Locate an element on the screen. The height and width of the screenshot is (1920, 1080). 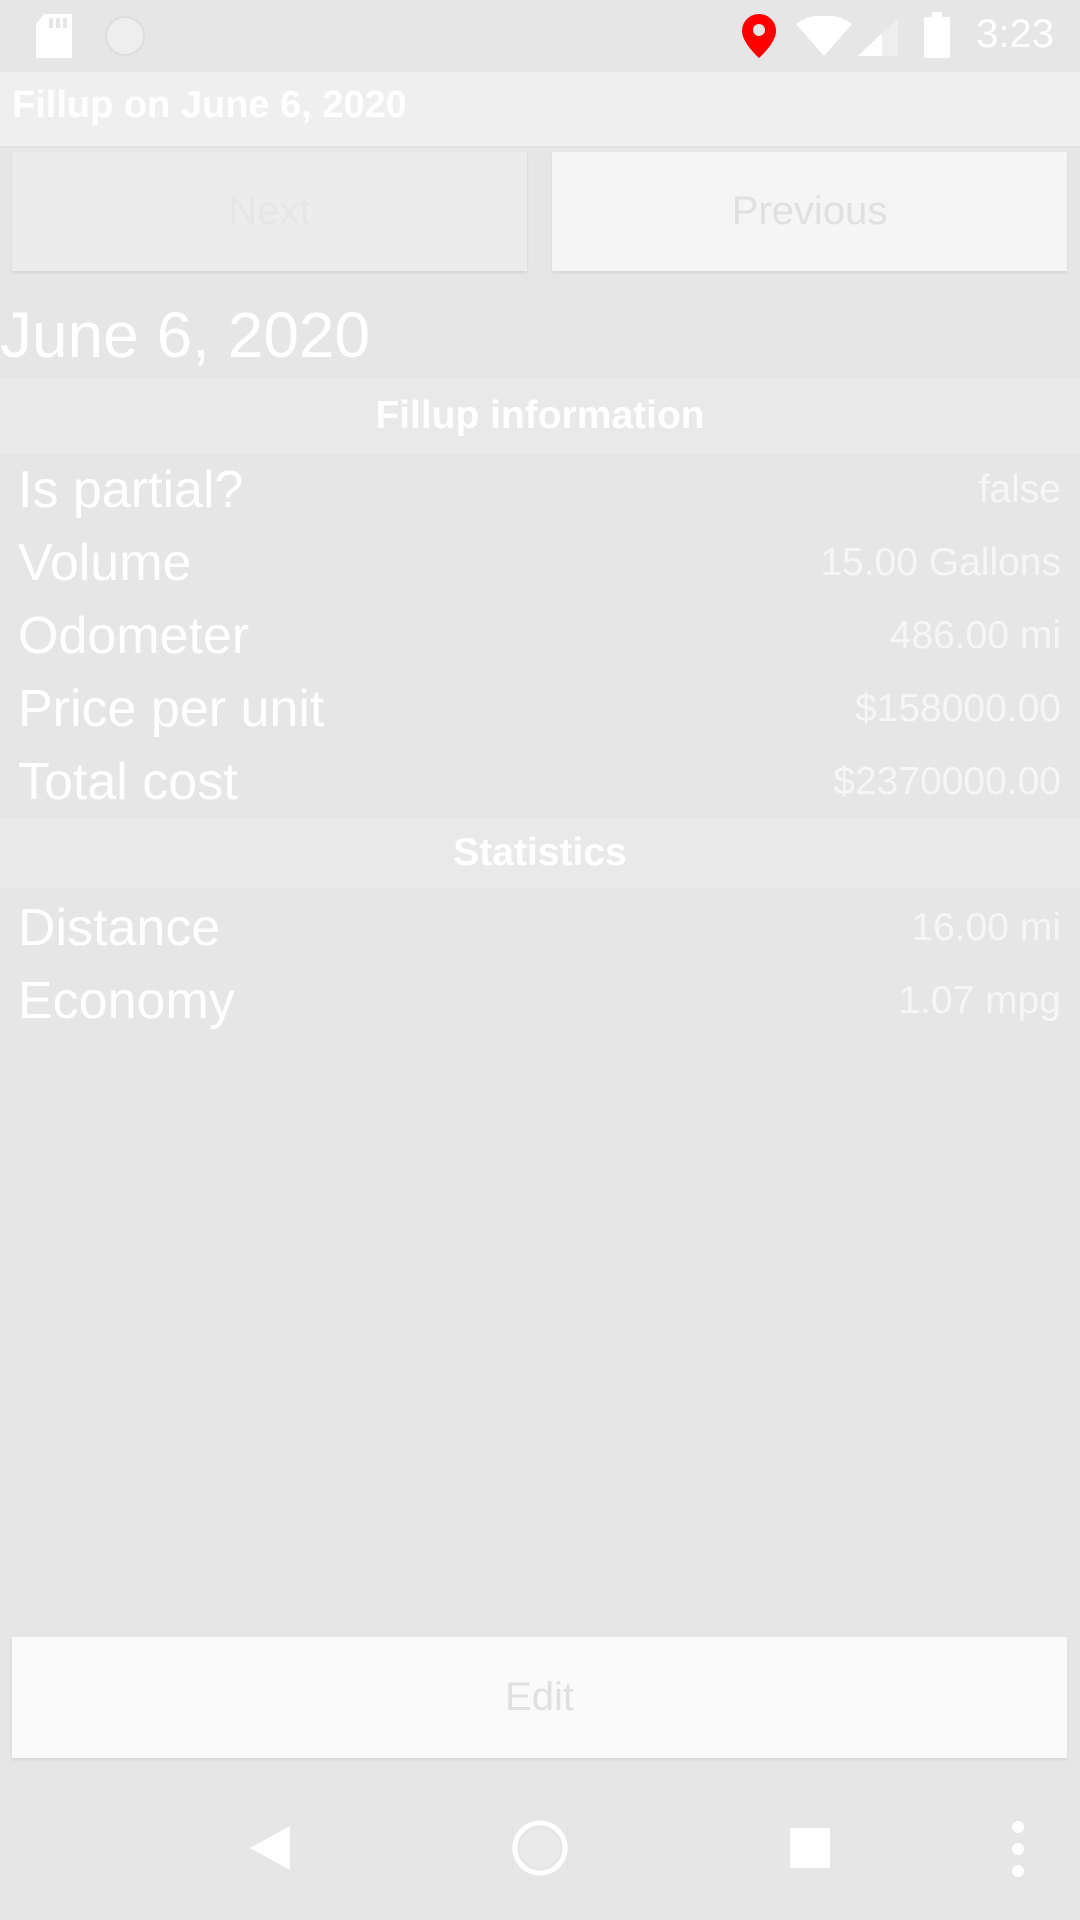
clock: 3:23 is located at coordinates (1015, 34).